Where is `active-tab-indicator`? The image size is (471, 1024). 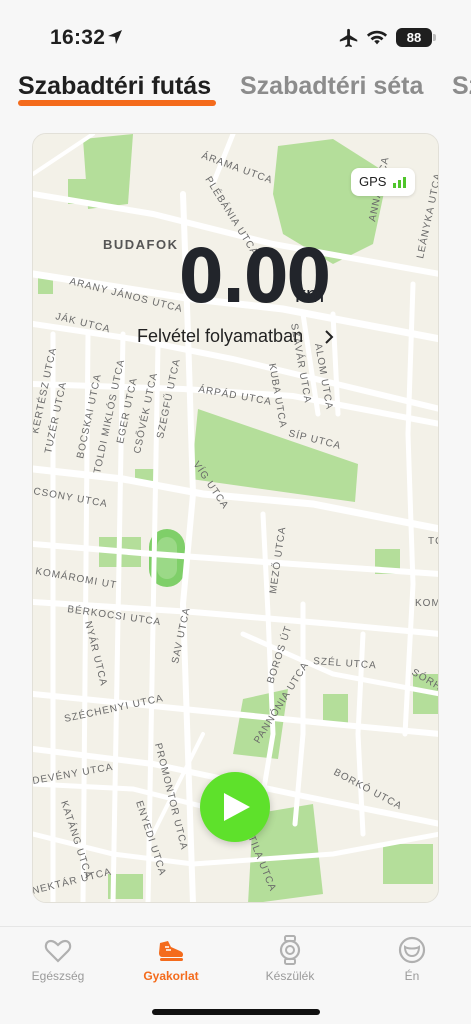 active-tab-indicator is located at coordinates (117, 103).